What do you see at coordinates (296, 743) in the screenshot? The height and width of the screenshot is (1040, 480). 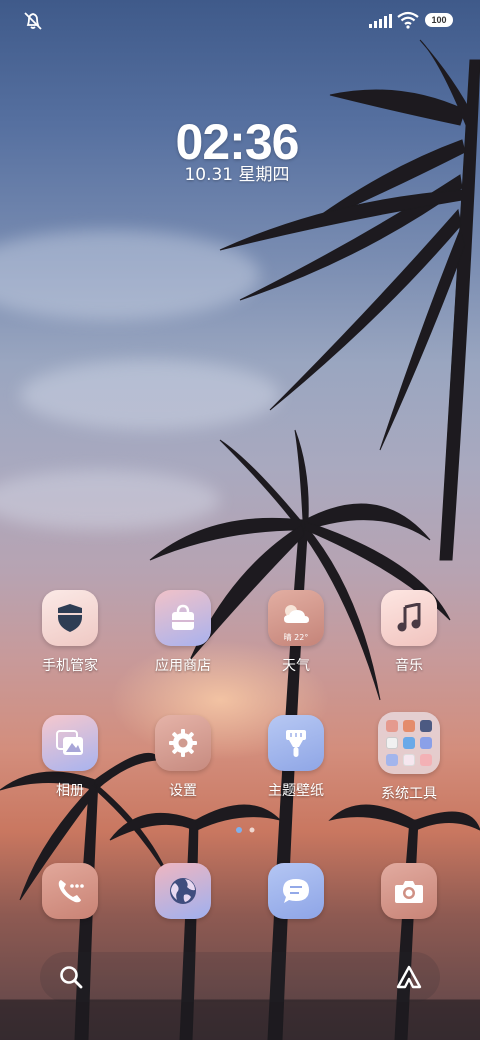 I see `paint-brush-icon` at bounding box center [296, 743].